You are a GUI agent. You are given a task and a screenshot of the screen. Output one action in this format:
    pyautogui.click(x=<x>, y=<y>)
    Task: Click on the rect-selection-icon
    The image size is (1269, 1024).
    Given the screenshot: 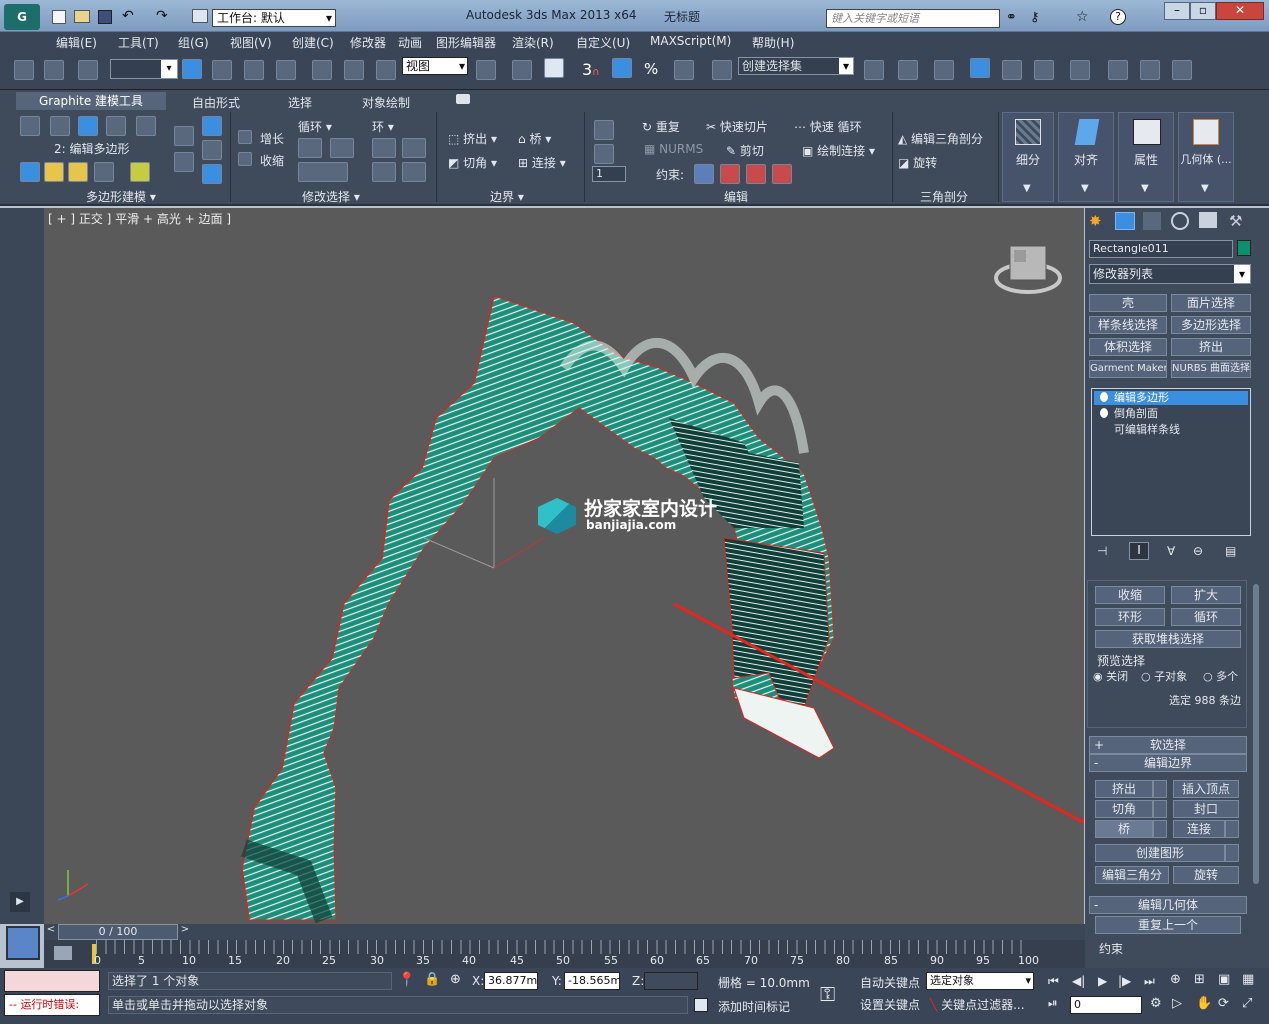 What is the action you would take?
    pyautogui.click(x=254, y=70)
    